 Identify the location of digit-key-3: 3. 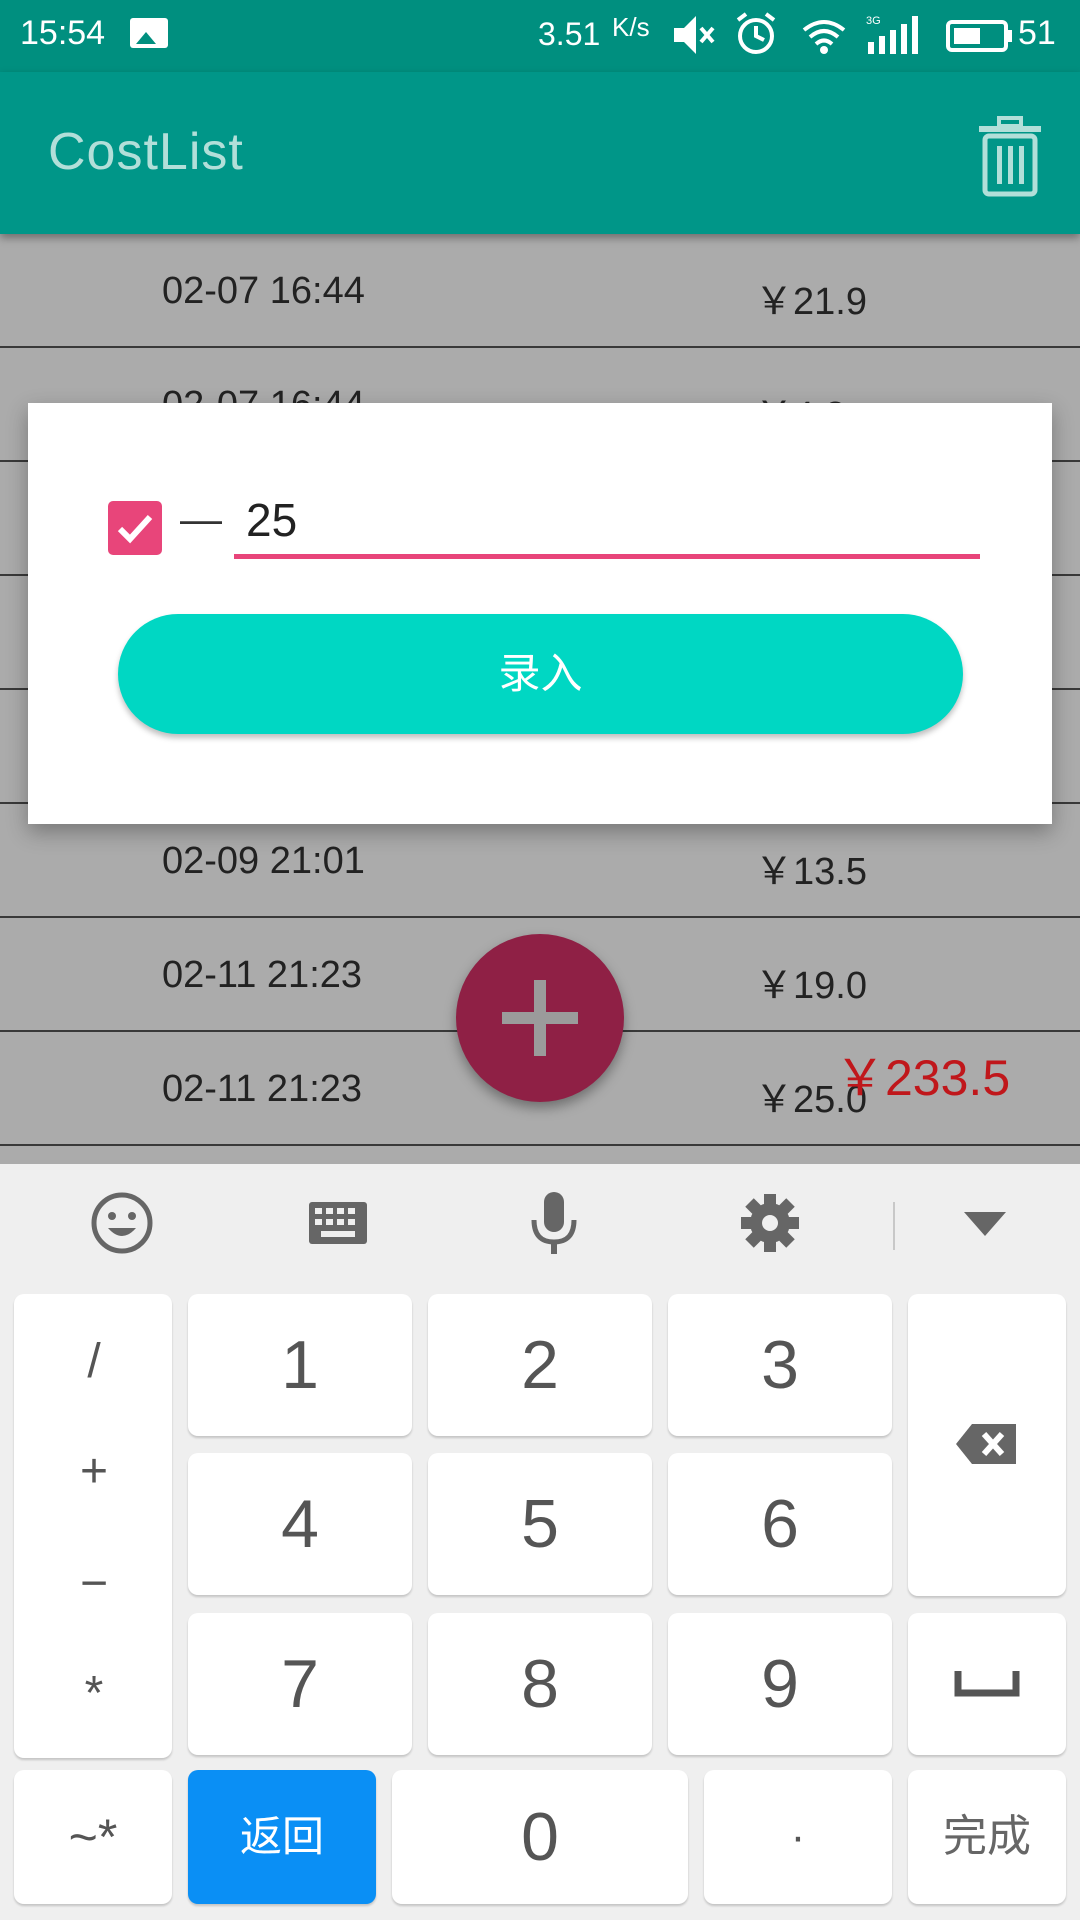
(780, 1365).